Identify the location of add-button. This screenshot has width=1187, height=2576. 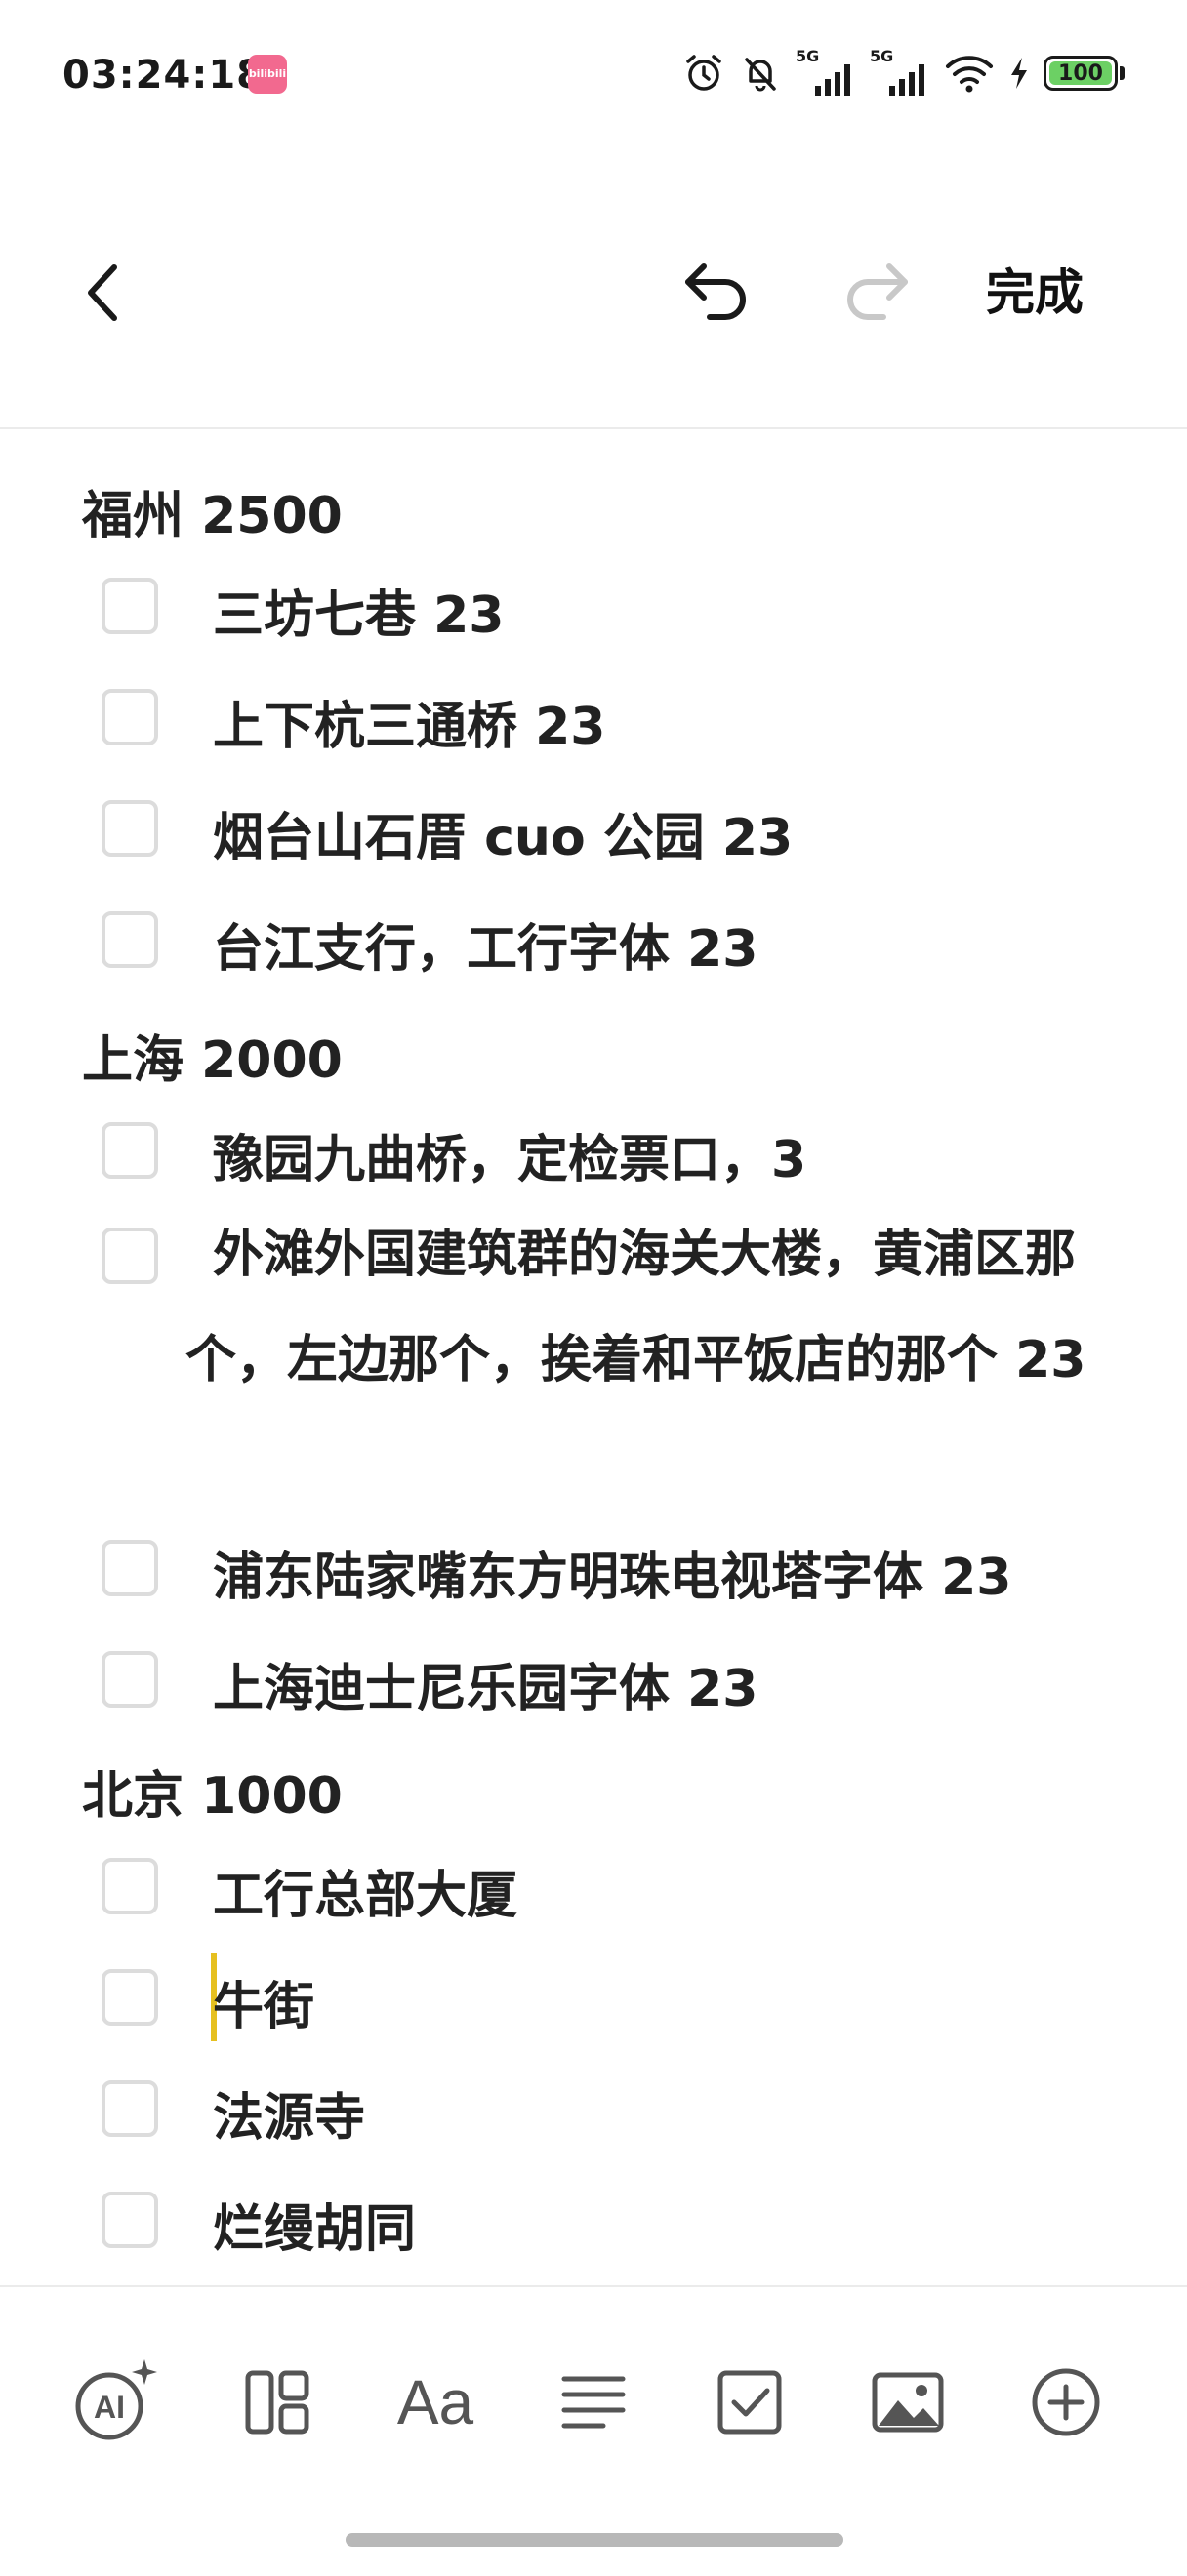
(1066, 2402).